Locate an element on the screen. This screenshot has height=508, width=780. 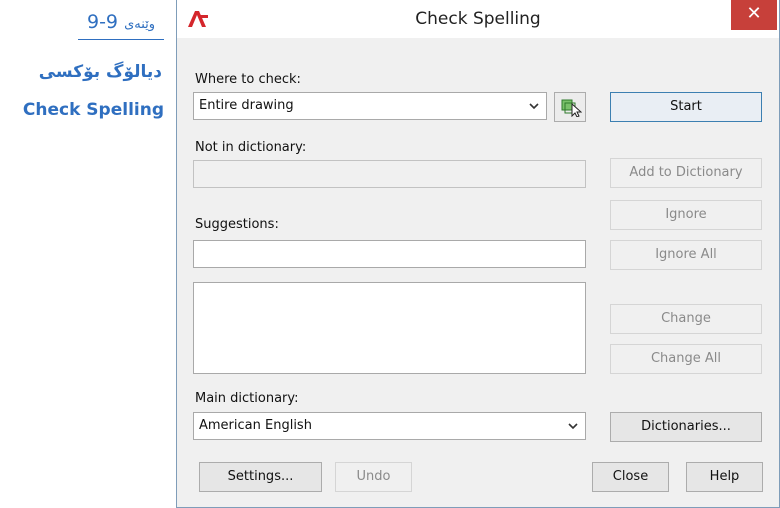
ignore-button: Ignore is located at coordinates (686, 215).